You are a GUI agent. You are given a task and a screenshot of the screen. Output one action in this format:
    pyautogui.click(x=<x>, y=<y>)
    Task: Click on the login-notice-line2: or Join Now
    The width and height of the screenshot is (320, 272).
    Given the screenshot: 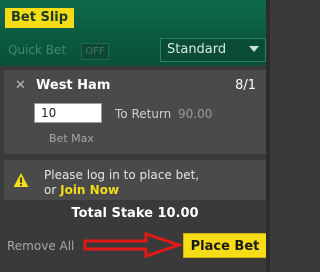 What is the action you would take?
    pyautogui.click(x=81, y=190)
    